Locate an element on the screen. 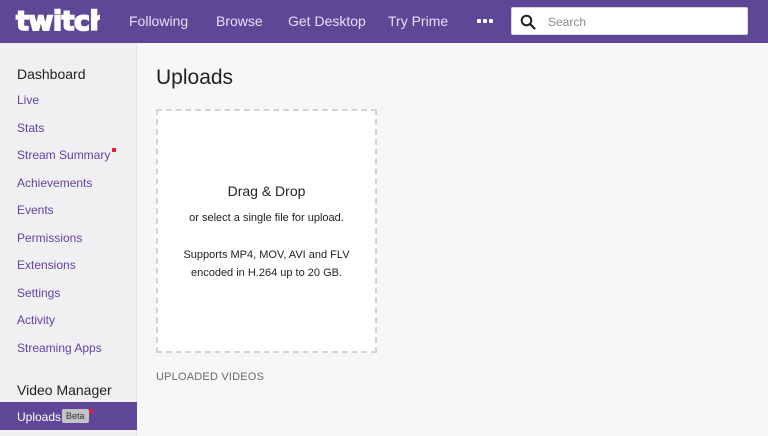 Image resolution: width=768 pixels, height=436 pixels. svg-text: twitch is located at coordinates (58, 21).